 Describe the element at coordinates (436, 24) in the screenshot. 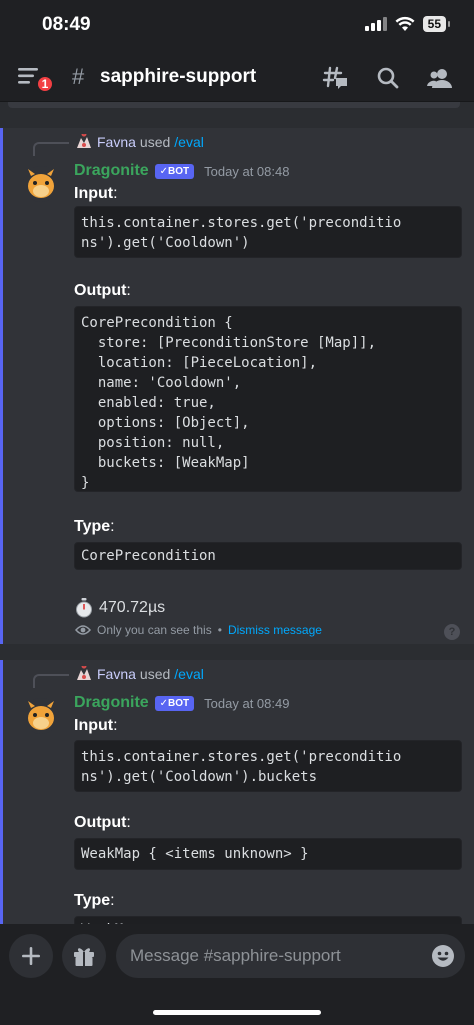

I see `battery-indicator: 55` at that location.